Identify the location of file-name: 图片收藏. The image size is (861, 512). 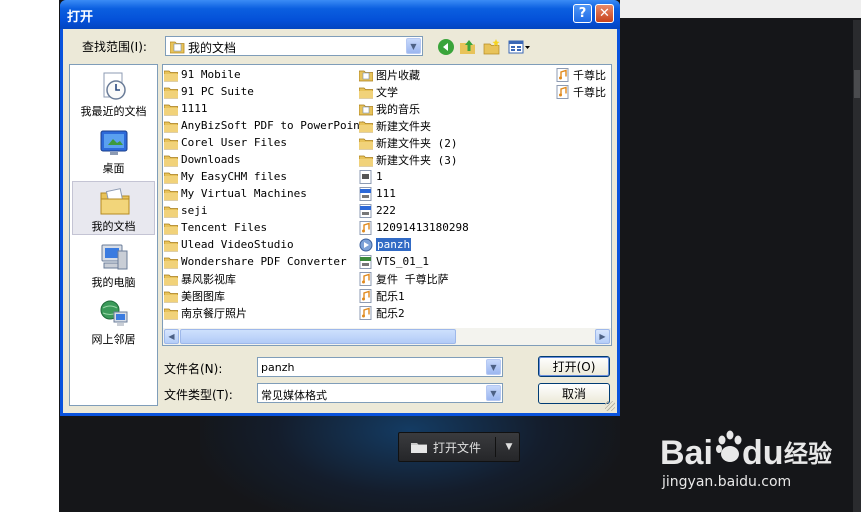
(398, 75).